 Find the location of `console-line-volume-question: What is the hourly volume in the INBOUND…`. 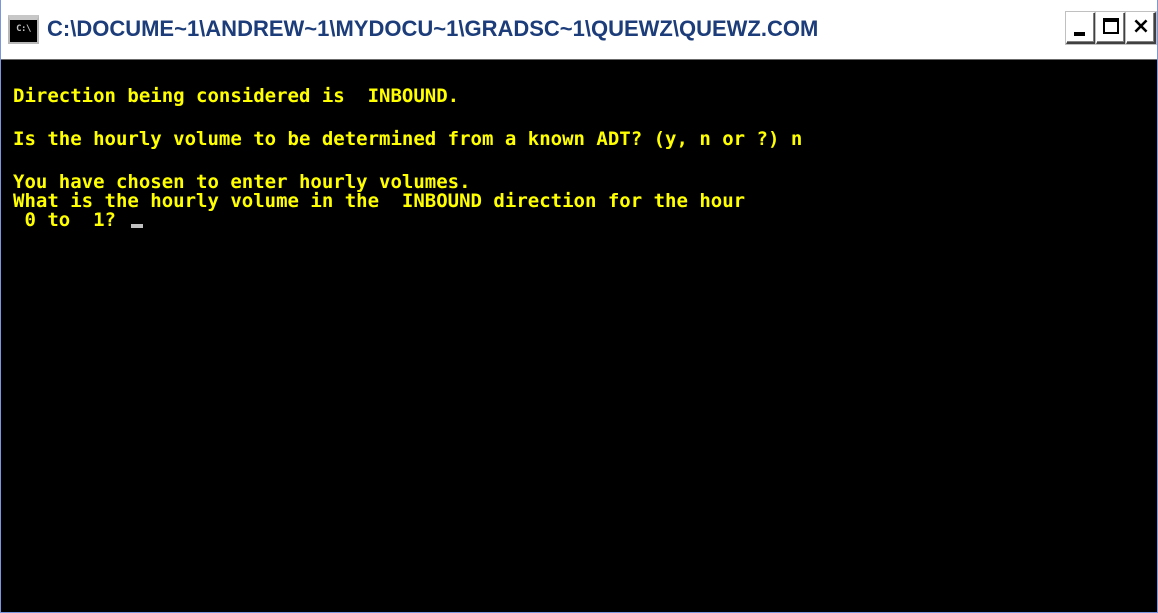

console-line-volume-question: What is the hourly volume in the INBOUND… is located at coordinates (379, 201).